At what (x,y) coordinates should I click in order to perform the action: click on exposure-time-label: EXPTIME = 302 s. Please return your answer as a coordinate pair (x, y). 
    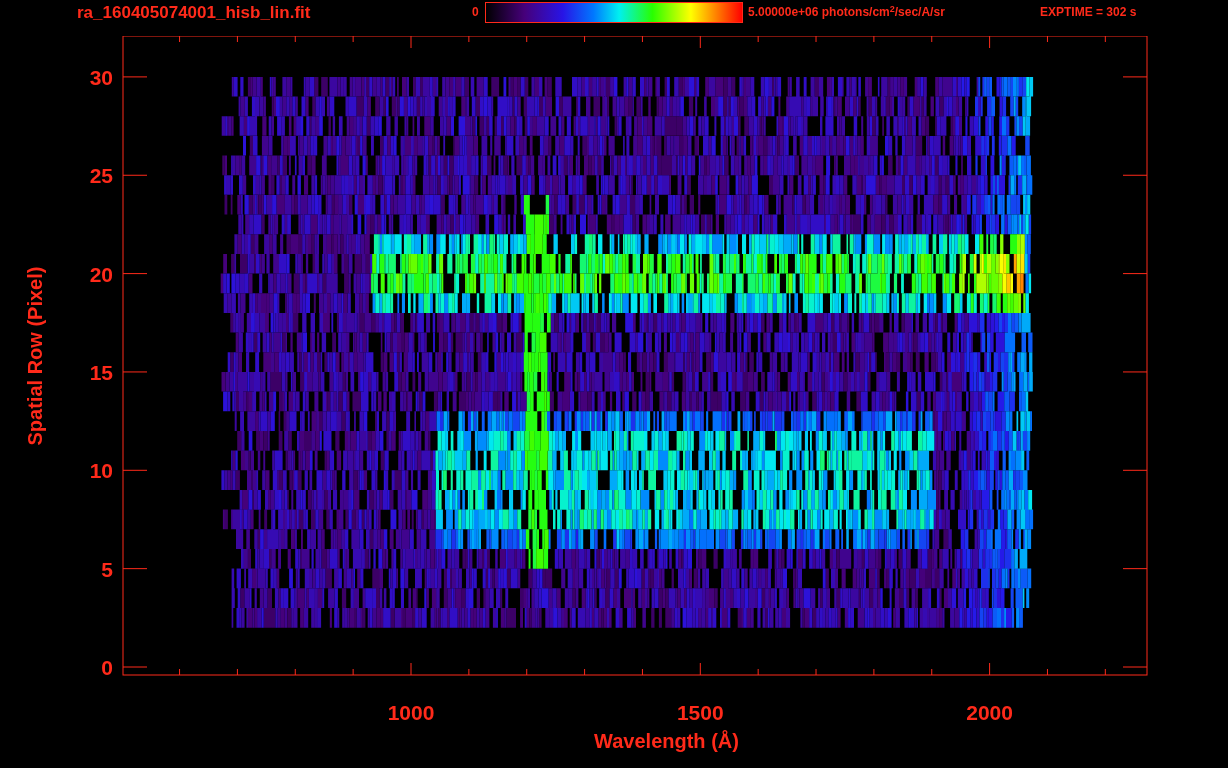
    Looking at the image, I should click on (1088, 12).